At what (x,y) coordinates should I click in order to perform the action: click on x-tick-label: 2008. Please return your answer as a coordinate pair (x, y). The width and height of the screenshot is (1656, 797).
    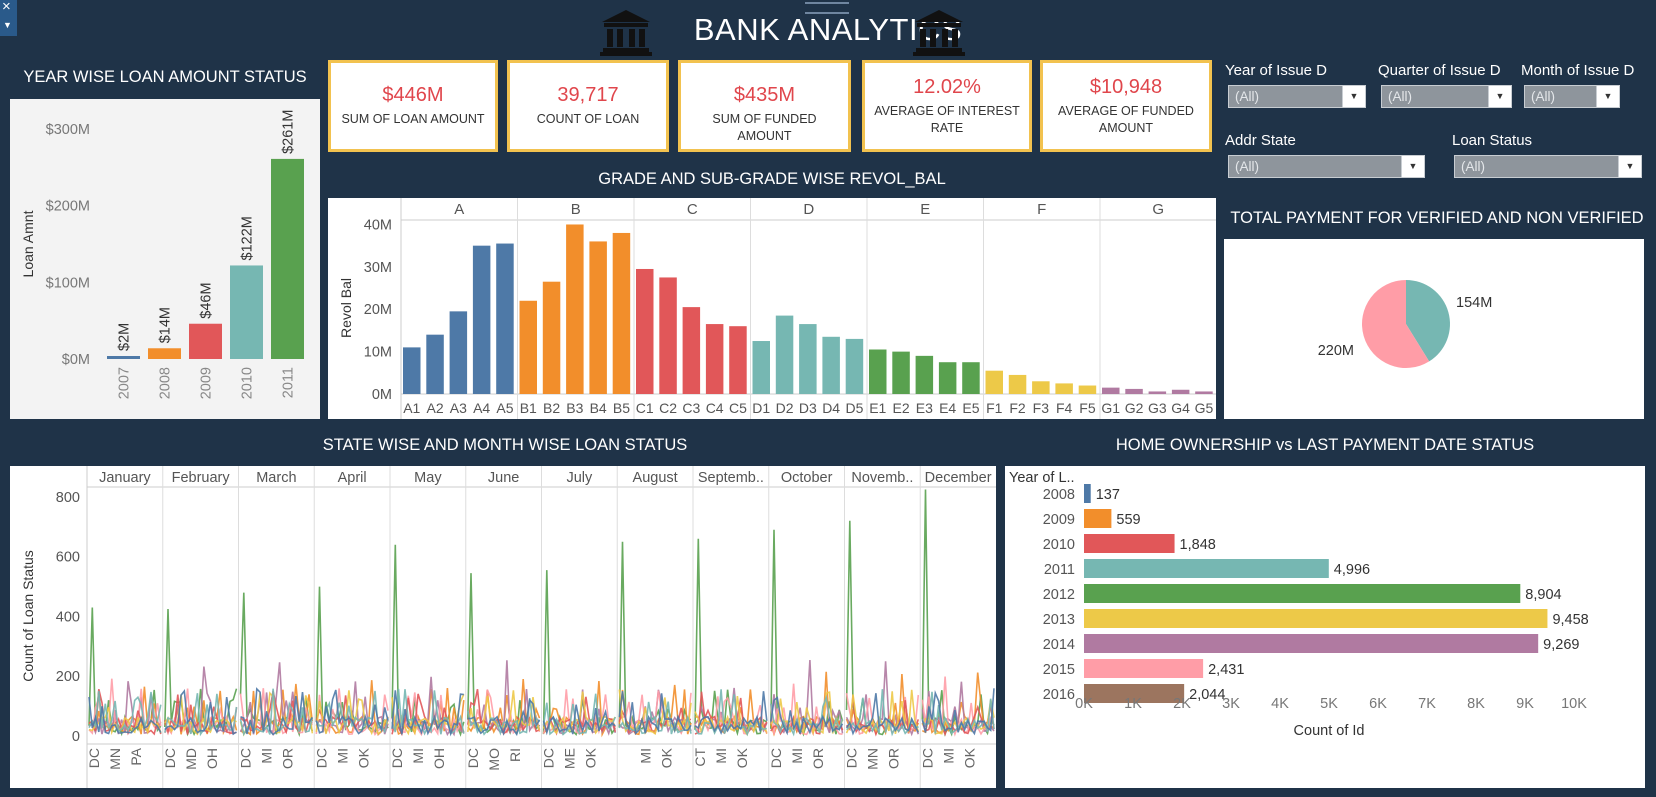
    Looking at the image, I should click on (166, 383).